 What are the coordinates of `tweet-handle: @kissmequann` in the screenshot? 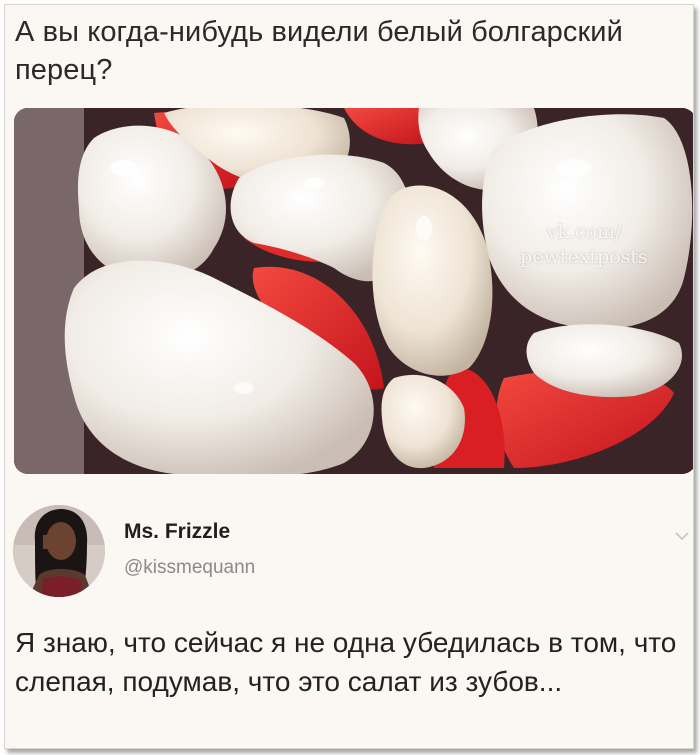 It's located at (189, 568).